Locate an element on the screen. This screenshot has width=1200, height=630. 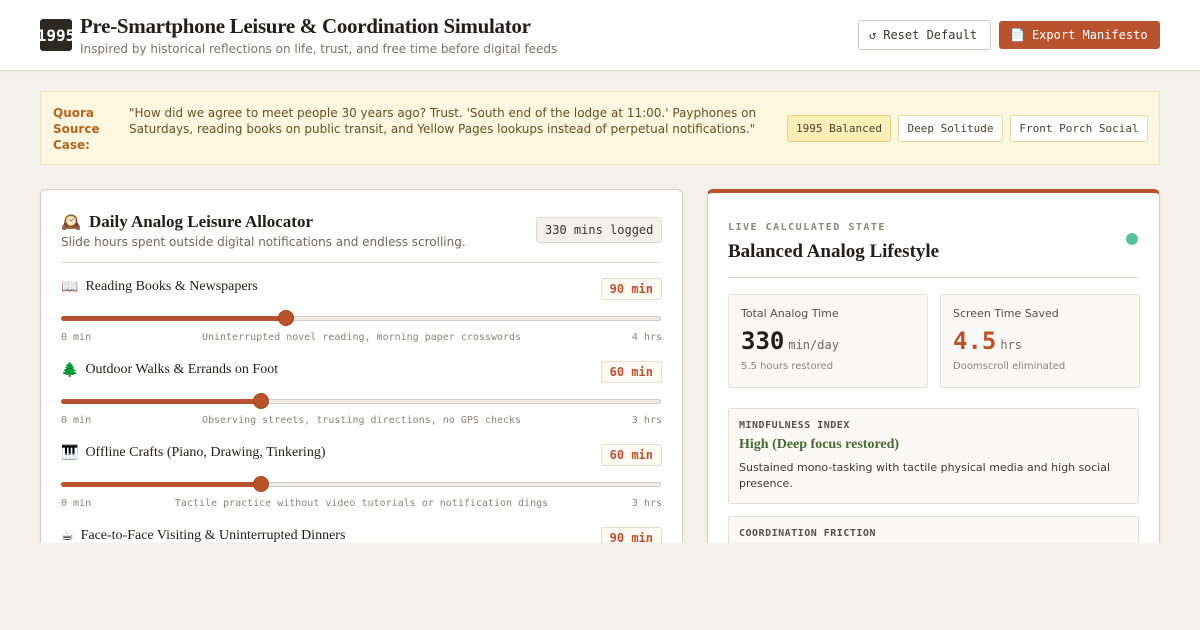
minutes-logged-badge: 330 mins logged is located at coordinates (599, 230).